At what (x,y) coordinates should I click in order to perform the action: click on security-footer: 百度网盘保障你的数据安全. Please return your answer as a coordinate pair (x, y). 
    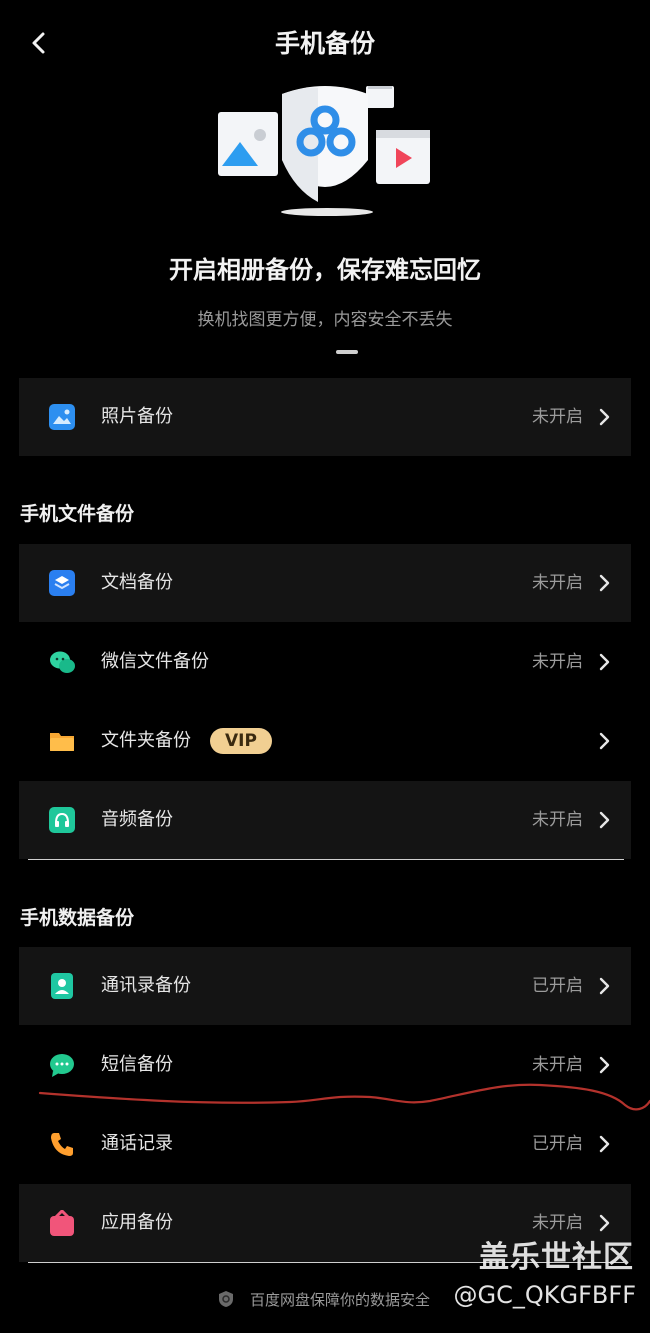
    Looking at the image, I should click on (324, 1299).